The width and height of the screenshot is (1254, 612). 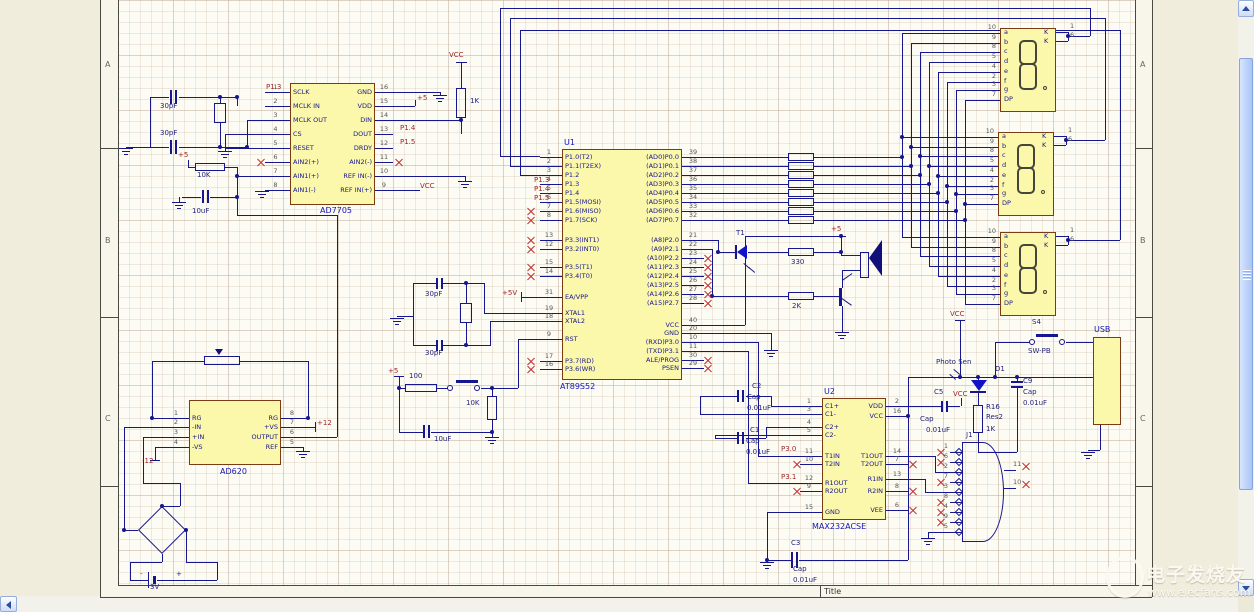 What do you see at coordinates (833, 591) in the screenshot?
I see `title-block-label: Title` at bounding box center [833, 591].